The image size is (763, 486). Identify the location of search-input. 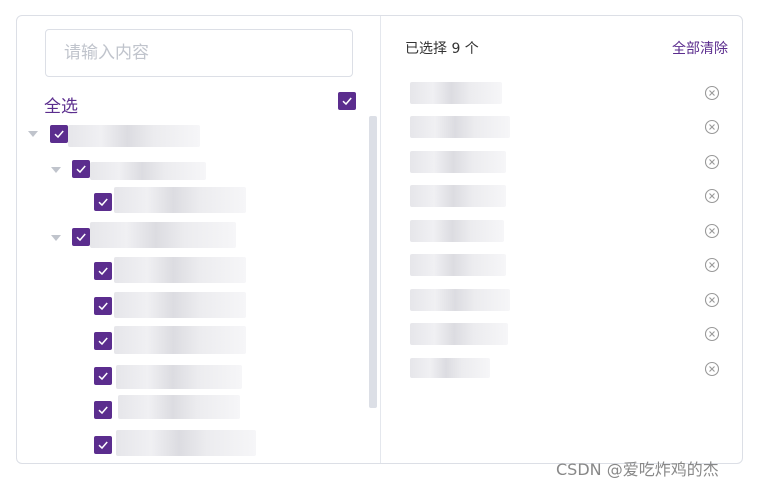
(199, 53).